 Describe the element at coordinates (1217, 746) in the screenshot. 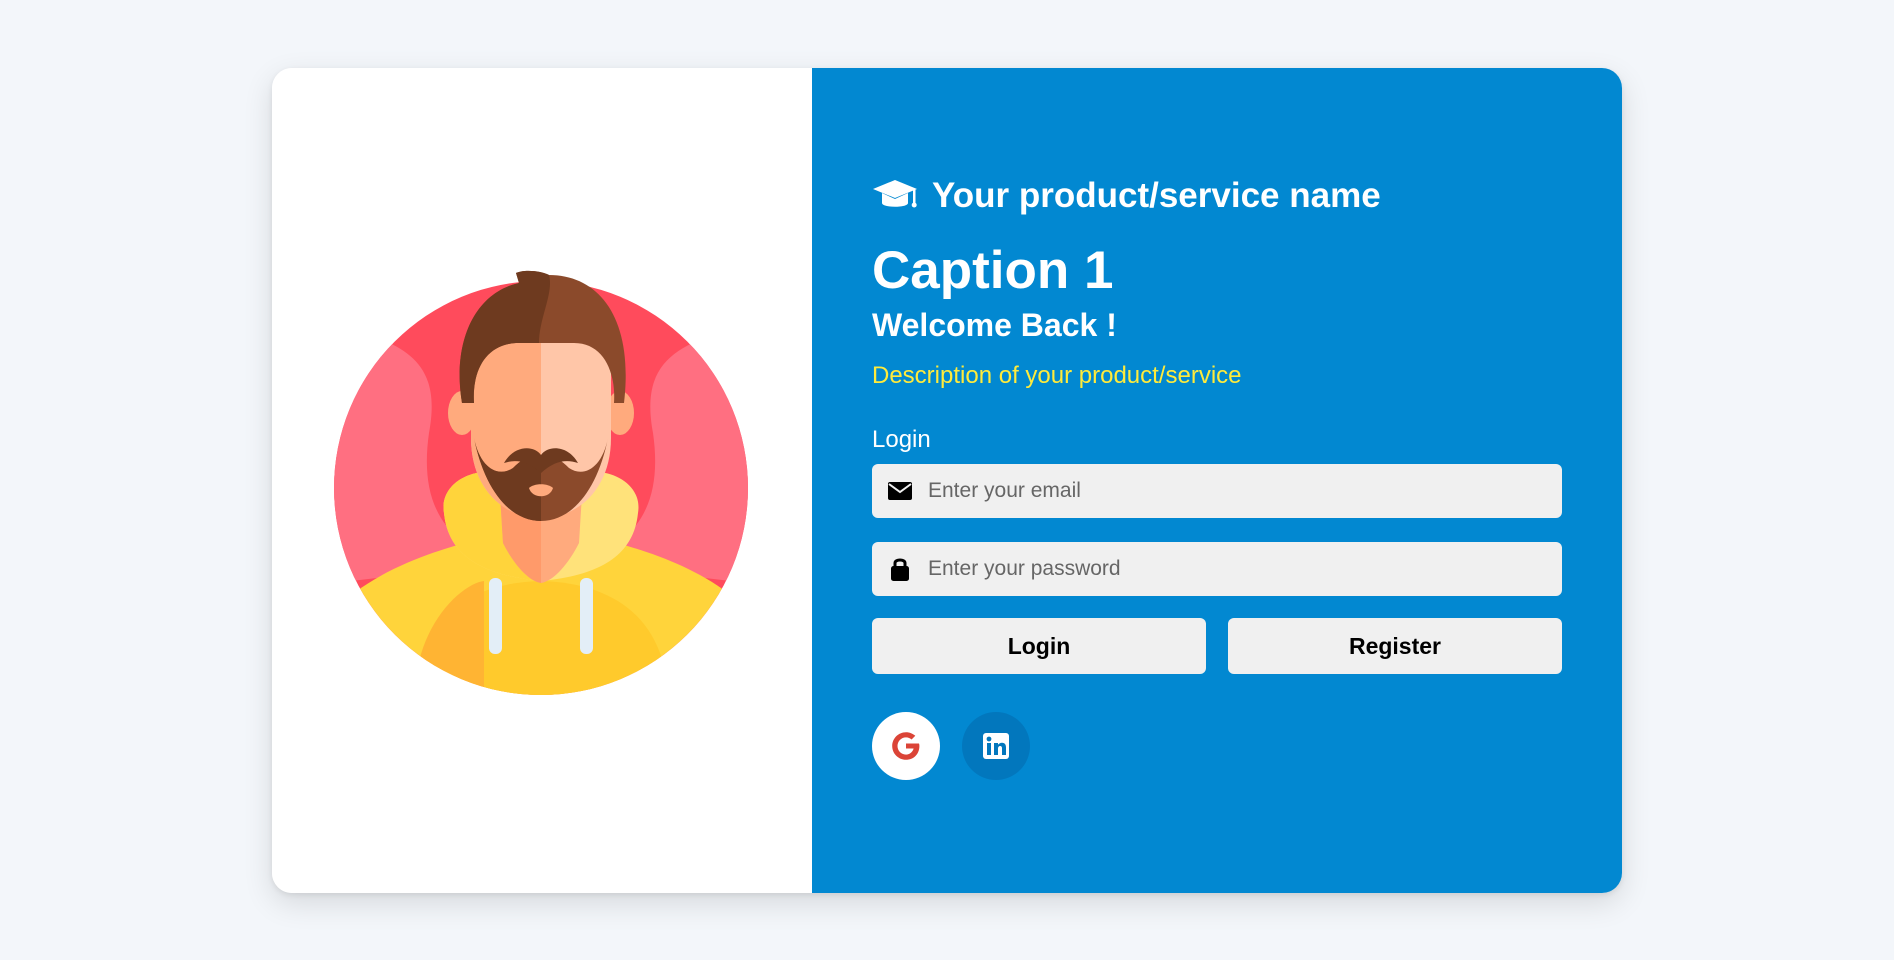

I see `social-login-buttons` at that location.